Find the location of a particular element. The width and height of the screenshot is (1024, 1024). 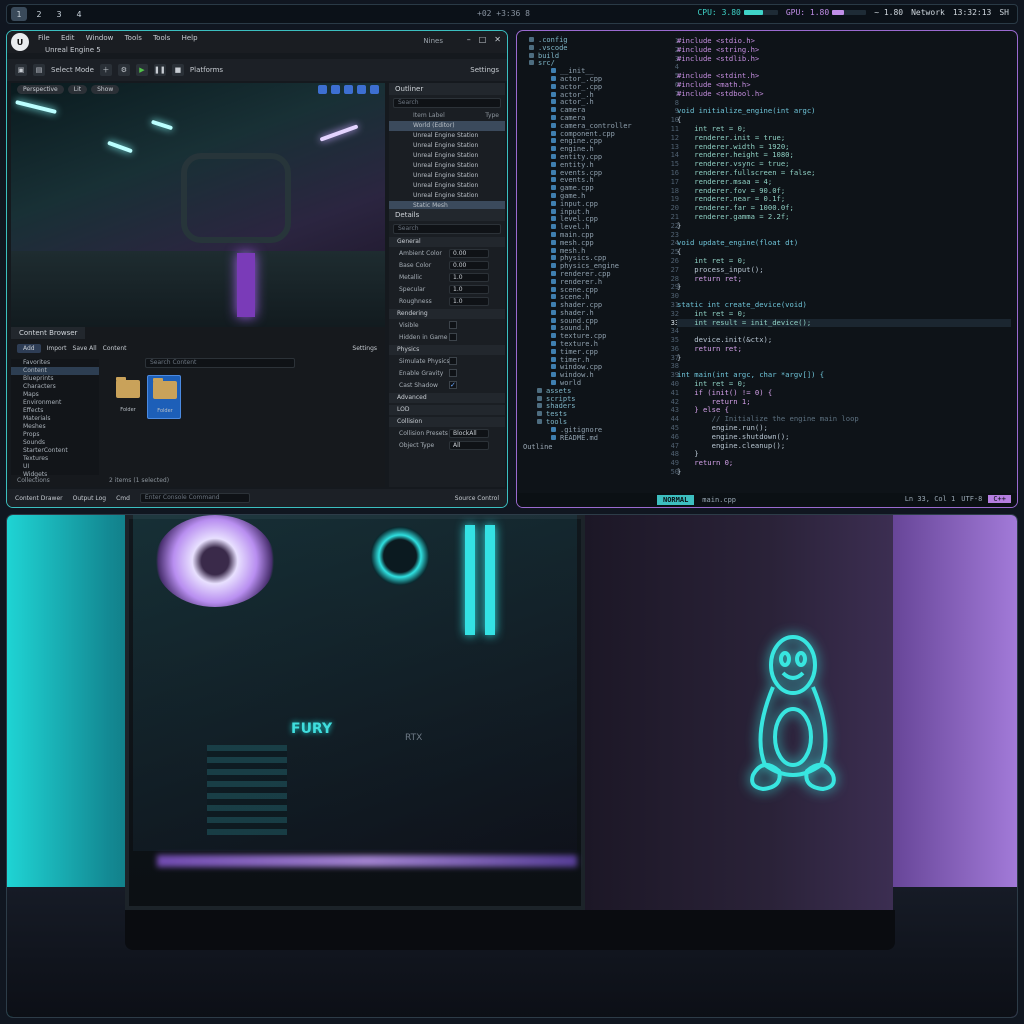

menu-tools-2: Tools is located at coordinates (161, 38).